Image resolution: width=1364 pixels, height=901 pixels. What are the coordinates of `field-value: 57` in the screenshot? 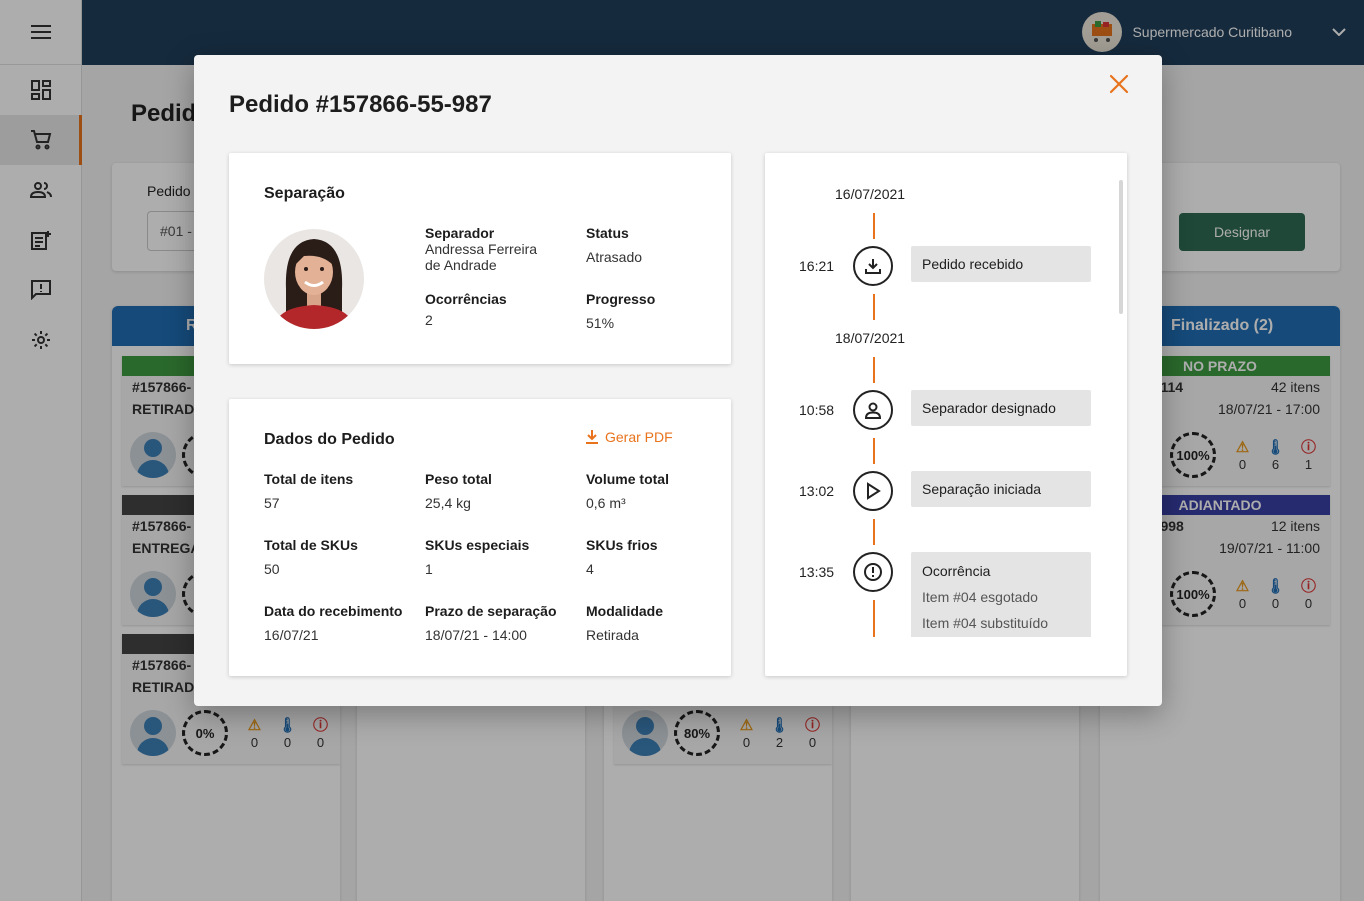 It's located at (272, 503).